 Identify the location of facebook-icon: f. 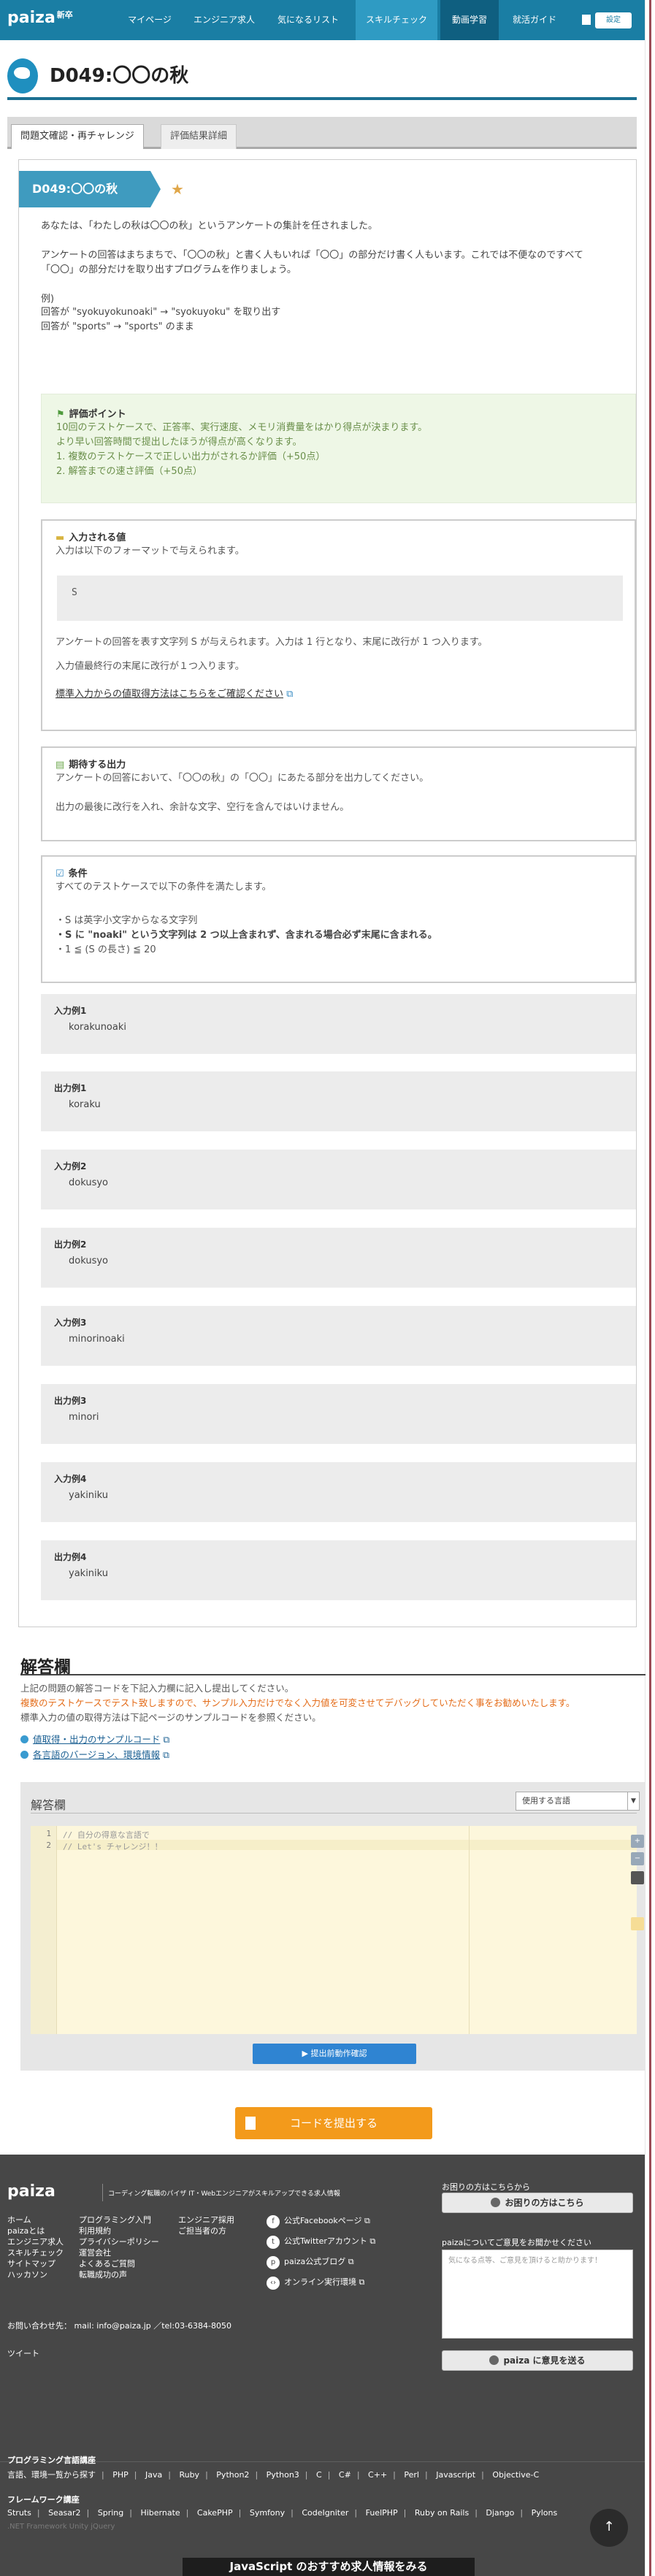
(274, 2221).